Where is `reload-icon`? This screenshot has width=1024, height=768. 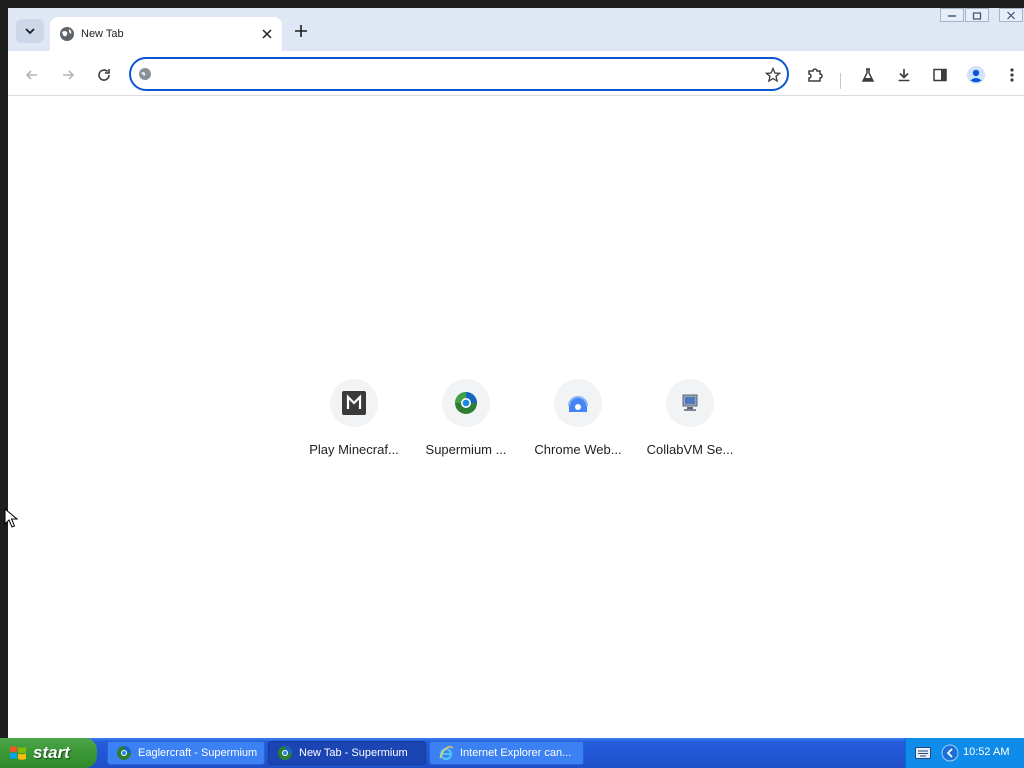
reload-icon is located at coordinates (104, 75).